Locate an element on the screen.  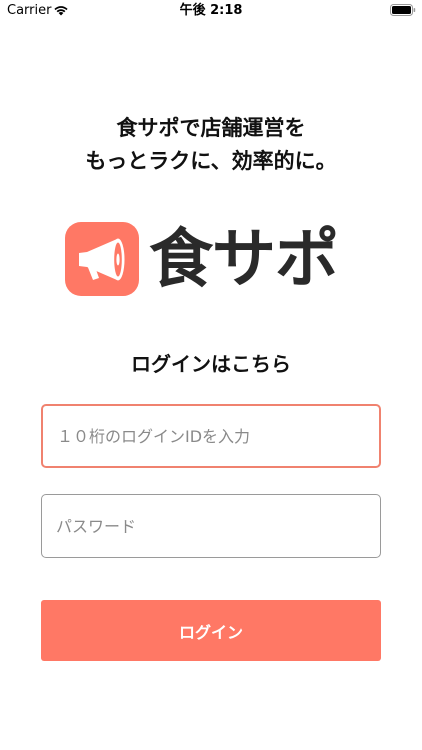
clock: 午後 2:18 is located at coordinates (211, 10).